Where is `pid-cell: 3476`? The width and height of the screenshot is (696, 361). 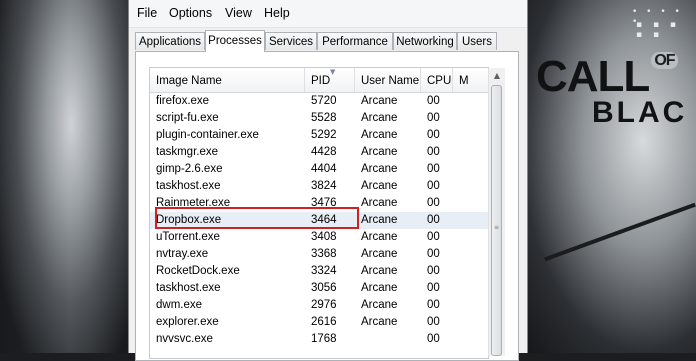
pid-cell: 3476 is located at coordinates (324, 203).